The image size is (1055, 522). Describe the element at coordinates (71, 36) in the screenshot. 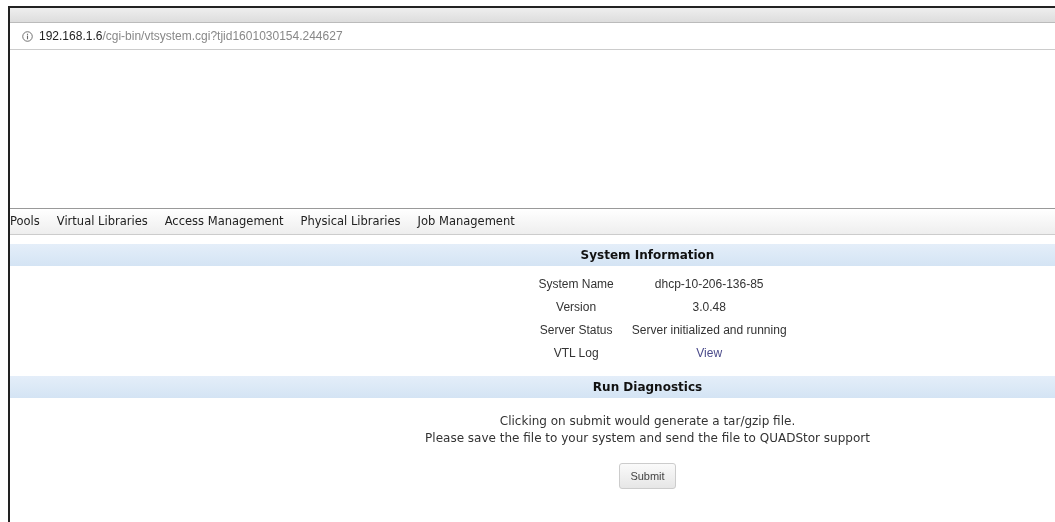

I see `url-host: 192.168.1.6` at that location.